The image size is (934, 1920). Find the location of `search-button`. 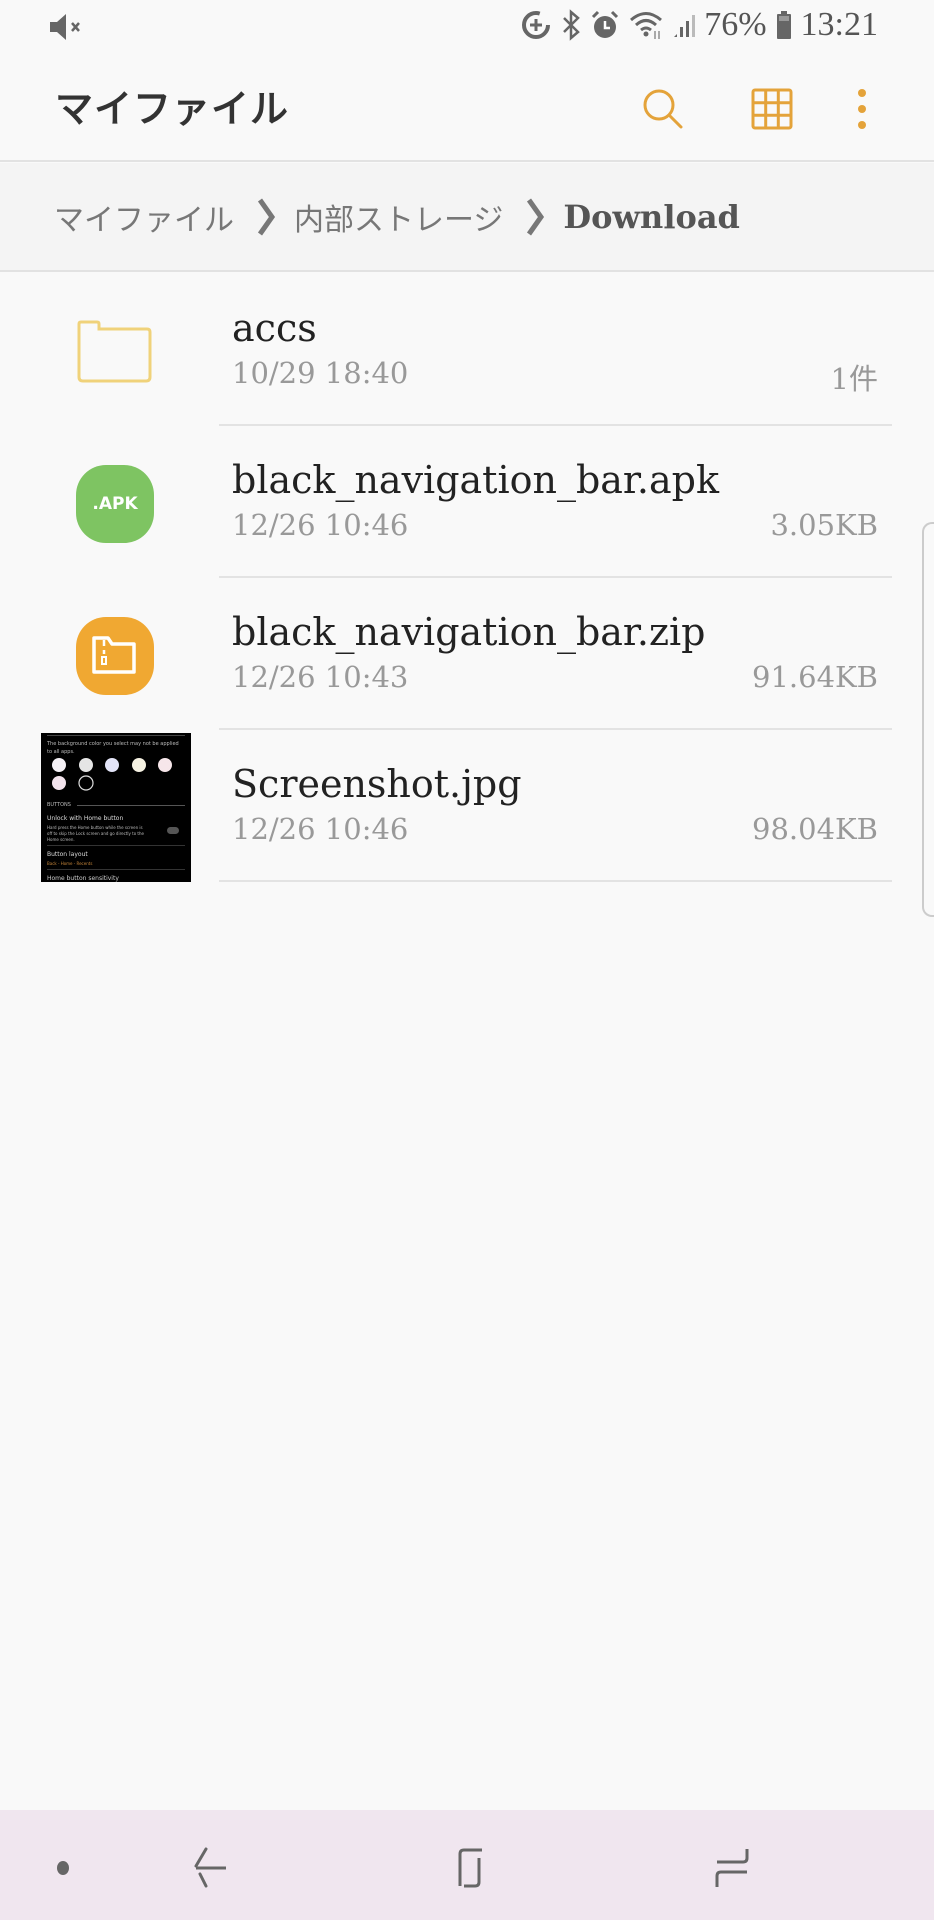

search-button is located at coordinates (663, 109).